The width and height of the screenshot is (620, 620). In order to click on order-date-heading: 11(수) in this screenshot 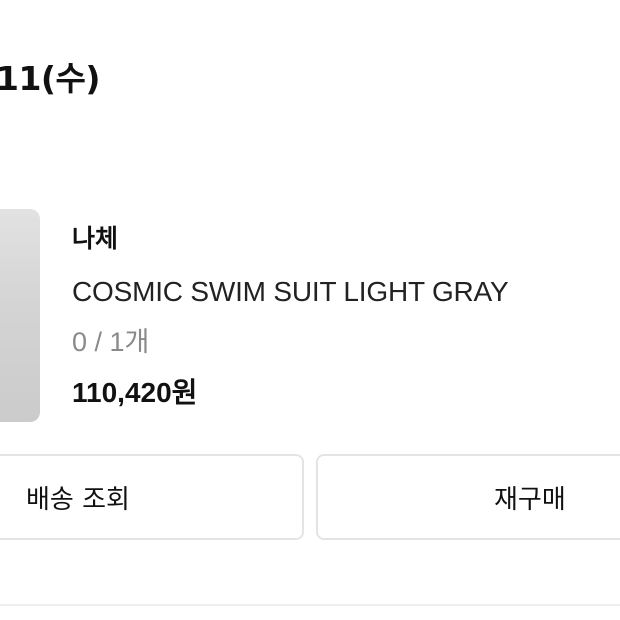, I will do `click(50, 78)`.